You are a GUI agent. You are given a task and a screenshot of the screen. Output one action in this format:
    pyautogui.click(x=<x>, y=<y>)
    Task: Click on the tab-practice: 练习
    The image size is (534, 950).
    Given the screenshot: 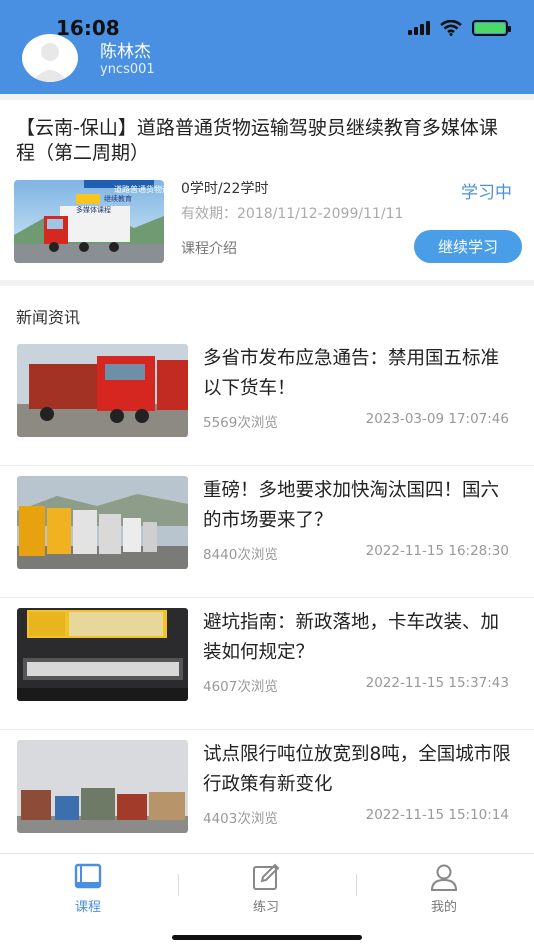 What is the action you would take?
    pyautogui.click(x=266, y=888)
    